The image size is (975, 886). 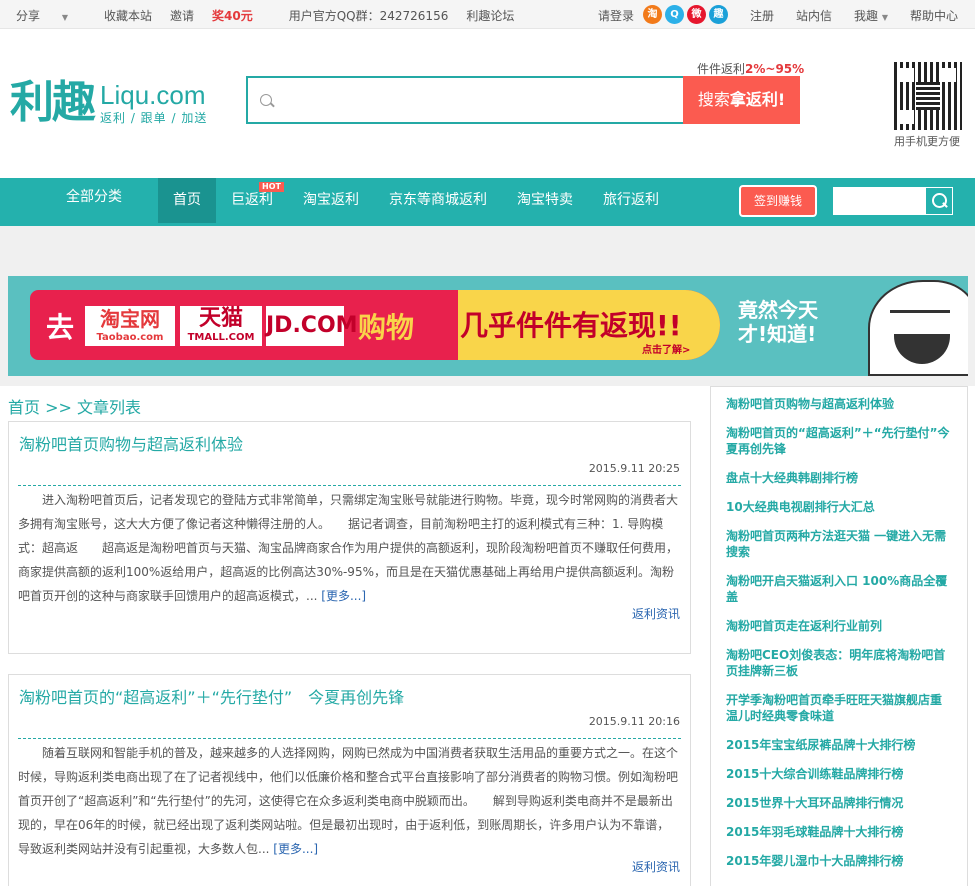 What do you see at coordinates (934, 15) in the screenshot?
I see `help-link: 帮助中心` at bounding box center [934, 15].